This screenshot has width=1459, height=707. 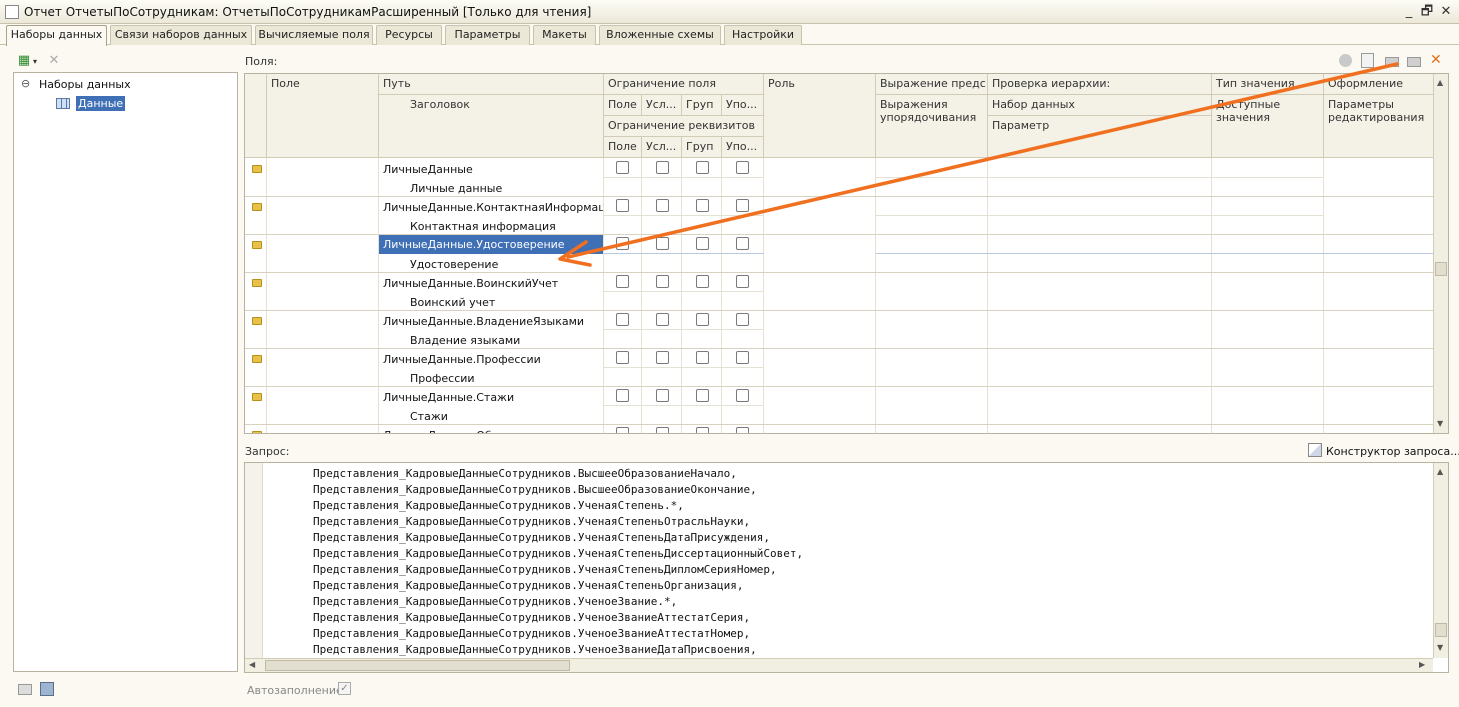 I want to click on scroll-left-icon: ◀, so click(x=252, y=664).